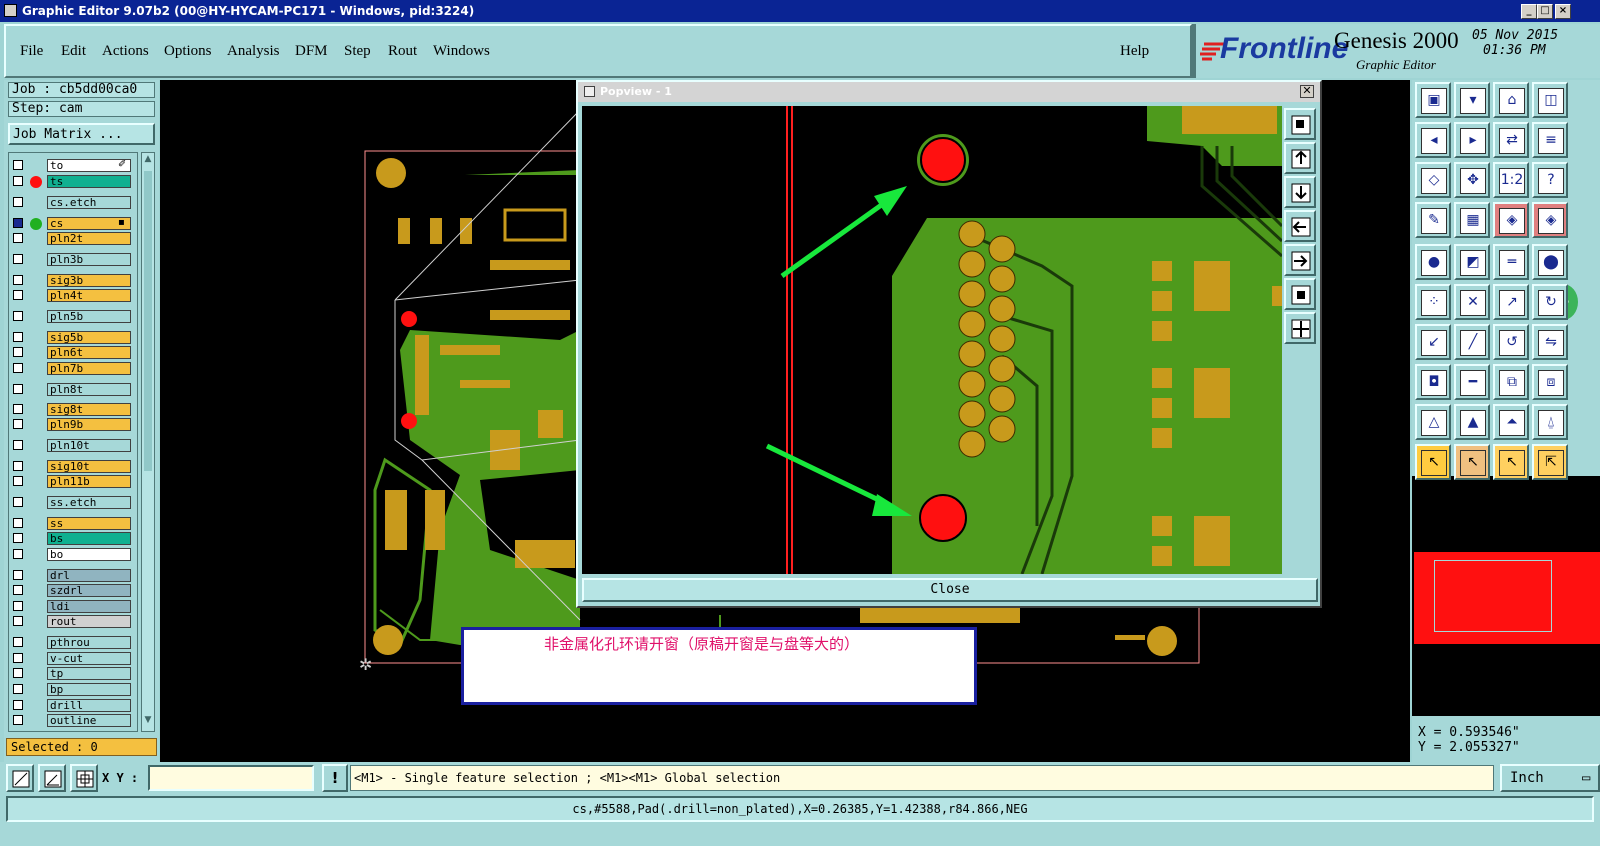 The width and height of the screenshot is (1600, 846). I want to click on layer-name: bs, so click(89, 538).